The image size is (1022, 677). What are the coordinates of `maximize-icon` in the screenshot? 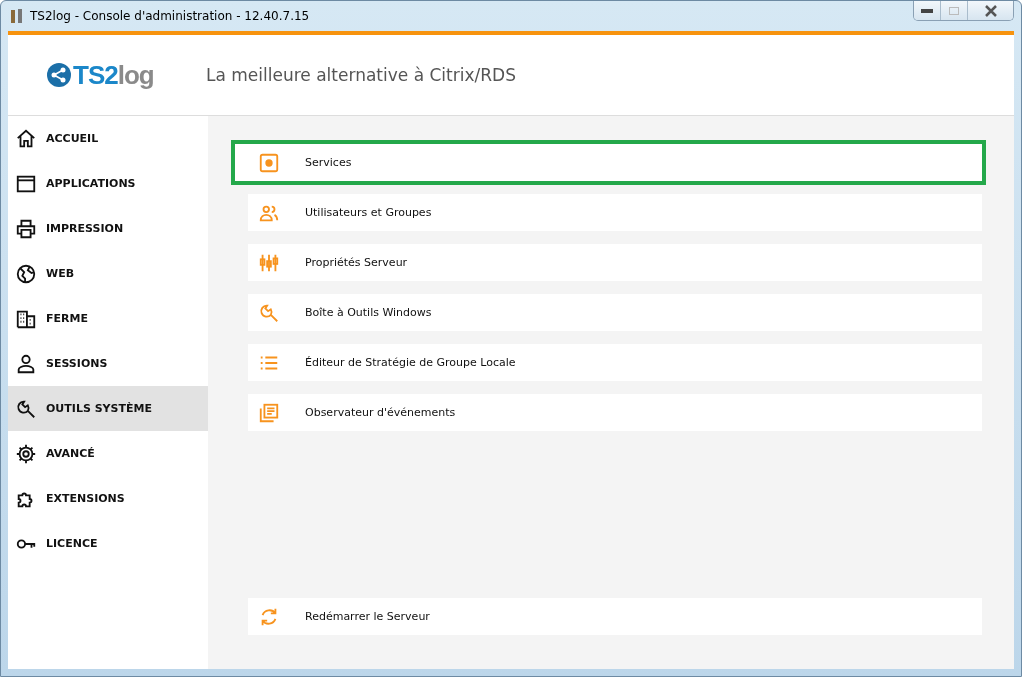 It's located at (954, 10).